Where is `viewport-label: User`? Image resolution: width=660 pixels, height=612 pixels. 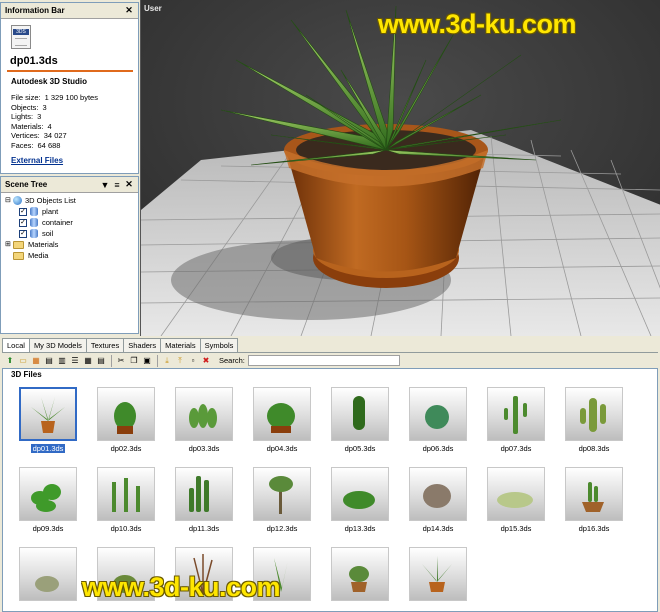 viewport-label: User is located at coordinates (153, 8).